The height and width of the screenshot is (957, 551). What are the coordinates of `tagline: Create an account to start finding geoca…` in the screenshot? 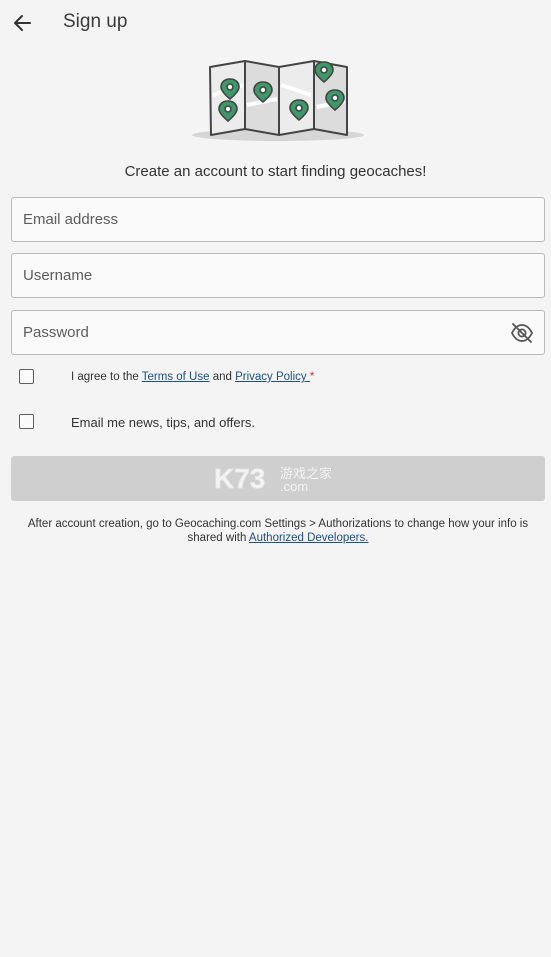 It's located at (275, 171).